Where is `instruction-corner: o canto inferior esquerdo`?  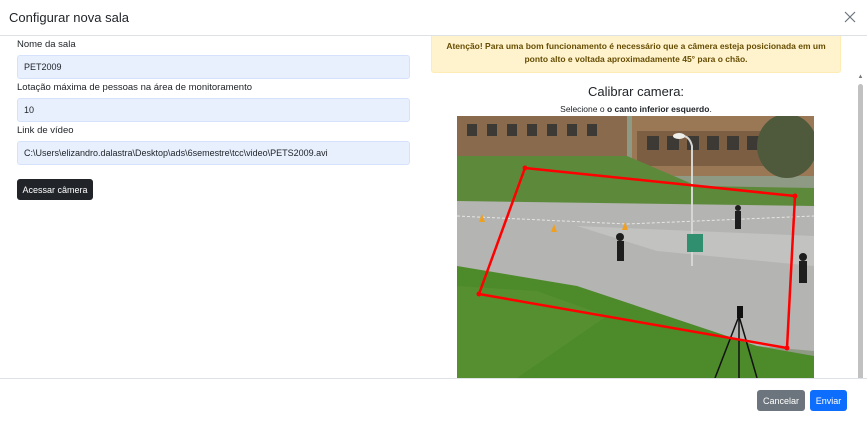
instruction-corner: o canto inferior esquerdo is located at coordinates (658, 109).